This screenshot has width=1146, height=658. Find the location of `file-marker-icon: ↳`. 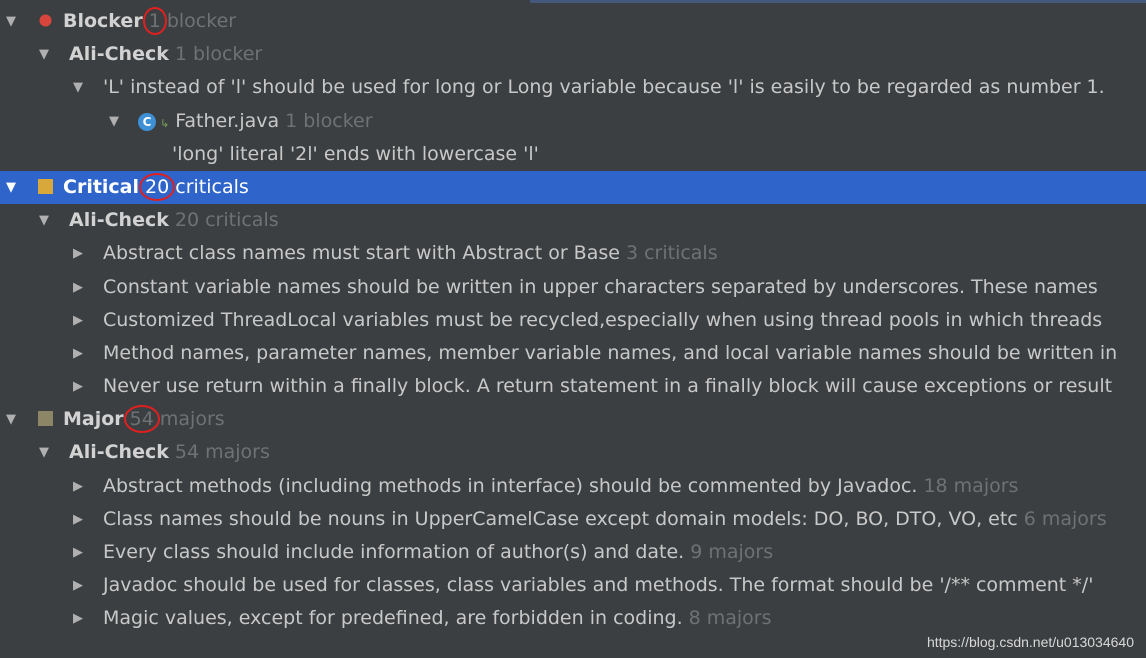

file-marker-icon: ↳ is located at coordinates (165, 123).